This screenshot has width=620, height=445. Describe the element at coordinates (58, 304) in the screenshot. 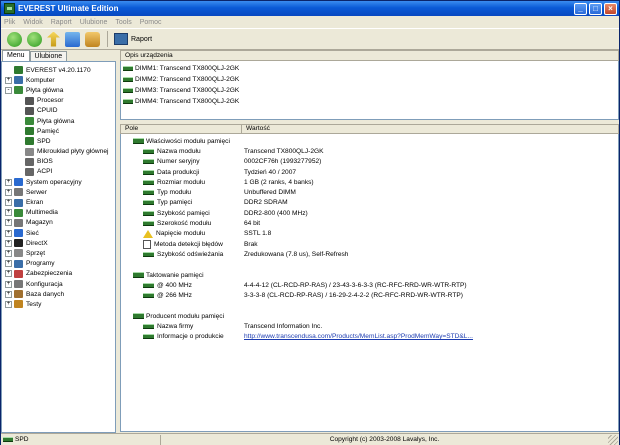

I see `tree-node: + Testy` at that location.